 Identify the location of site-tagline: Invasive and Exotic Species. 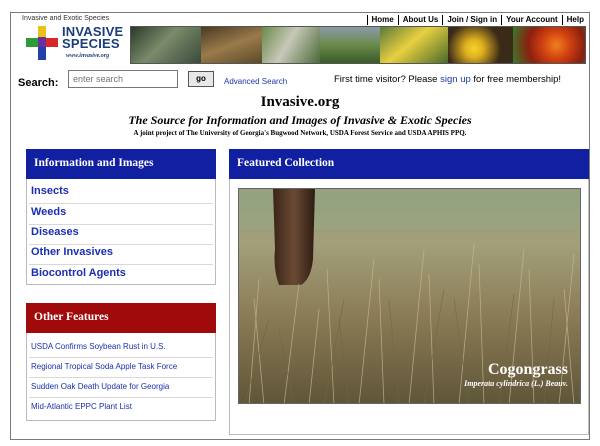
(66, 18).